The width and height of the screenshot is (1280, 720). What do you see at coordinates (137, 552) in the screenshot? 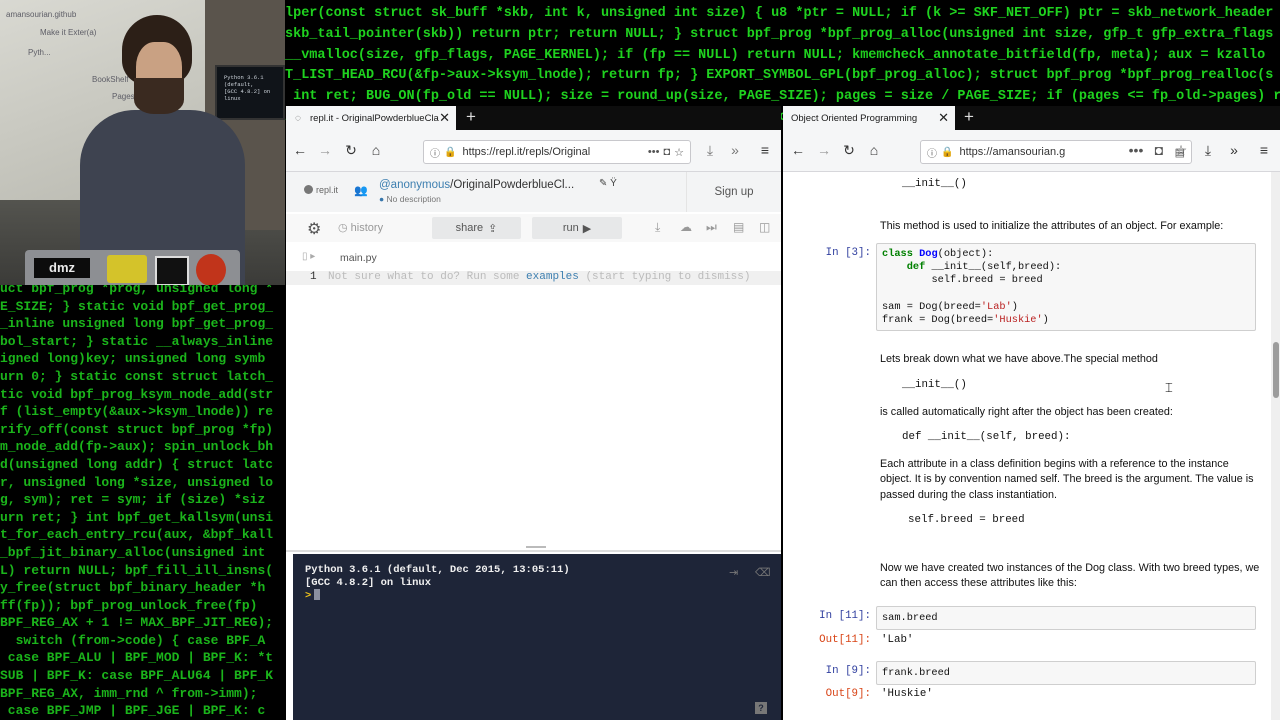
I see `code-line: _bpf_jit_binary_alloc(unsigned int` at bounding box center [137, 552].